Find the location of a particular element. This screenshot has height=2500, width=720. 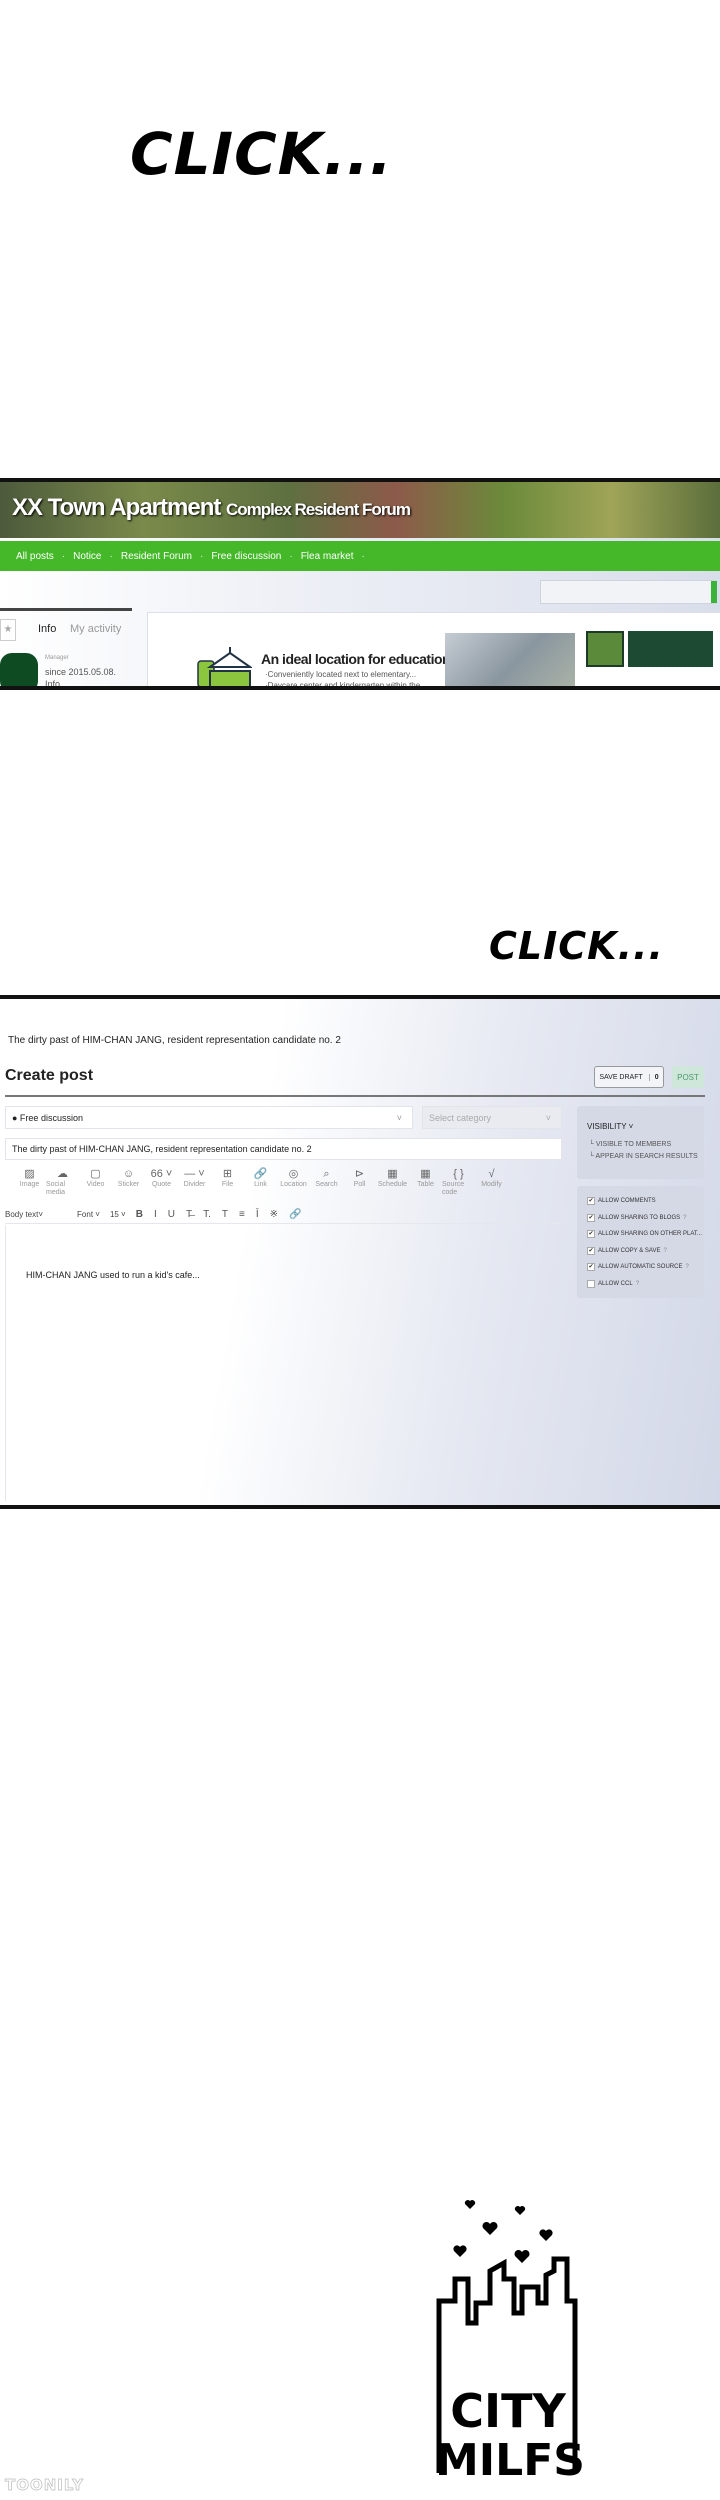

board-select: ● Free discussion ˅ is located at coordinates (209, 1117).